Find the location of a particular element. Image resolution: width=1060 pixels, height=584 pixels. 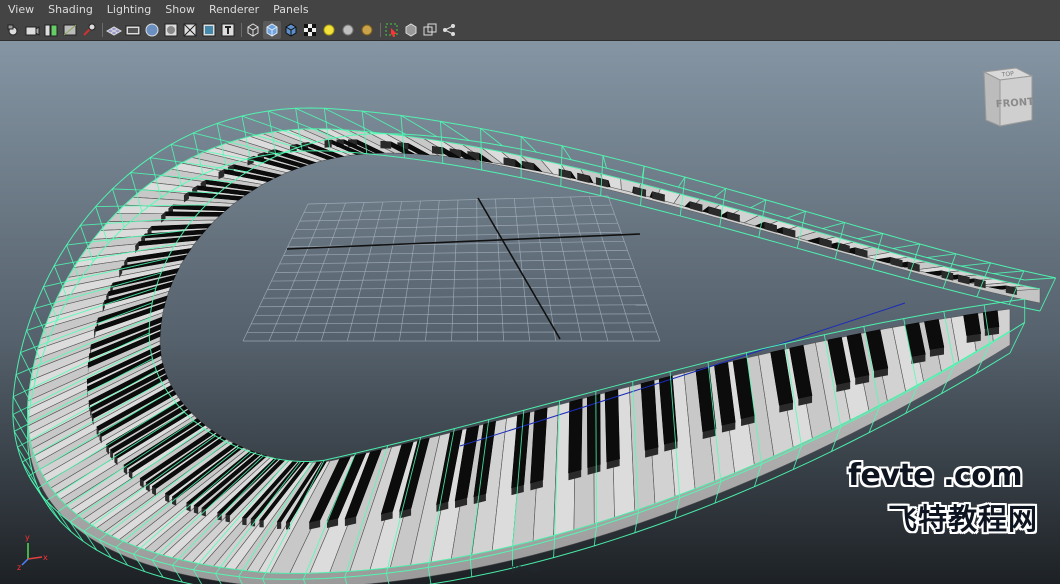

safe-action-button is located at coordinates (209, 30).